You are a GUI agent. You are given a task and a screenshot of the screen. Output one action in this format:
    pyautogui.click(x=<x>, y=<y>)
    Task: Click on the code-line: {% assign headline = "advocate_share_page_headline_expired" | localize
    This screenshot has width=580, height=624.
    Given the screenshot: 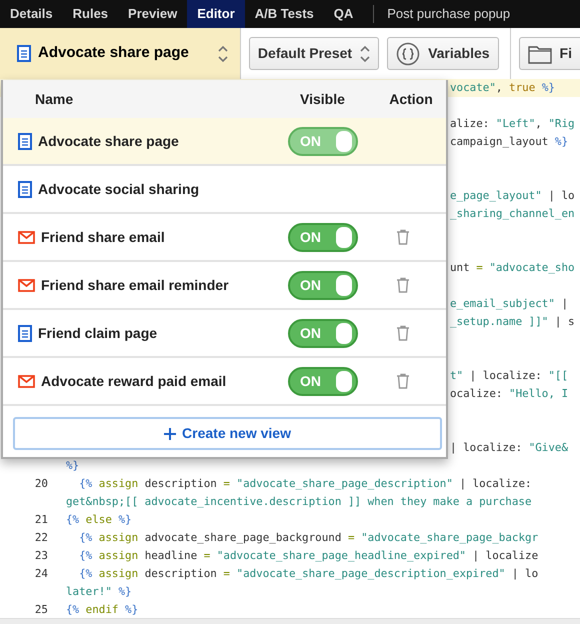 What is the action you would take?
    pyautogui.click(x=308, y=555)
    